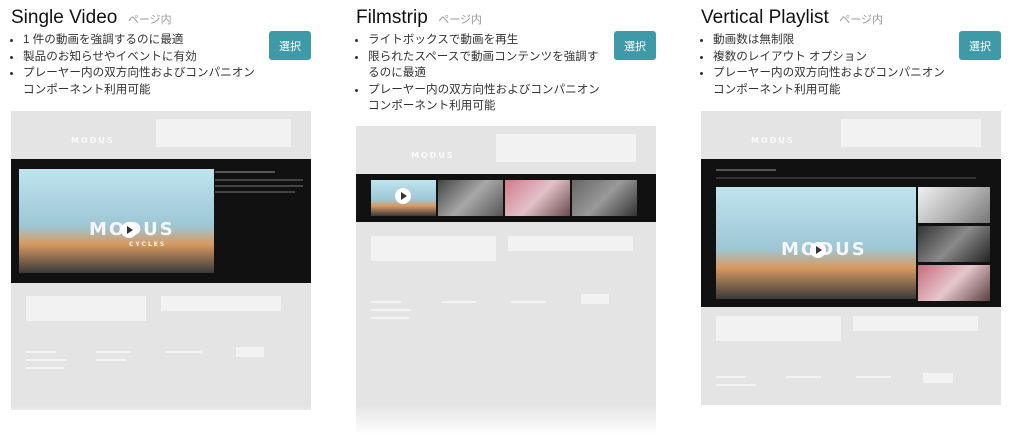  Describe the element at coordinates (833, 57) in the screenshot. I see `feature-item: 複数のレイアウト オプション` at that location.